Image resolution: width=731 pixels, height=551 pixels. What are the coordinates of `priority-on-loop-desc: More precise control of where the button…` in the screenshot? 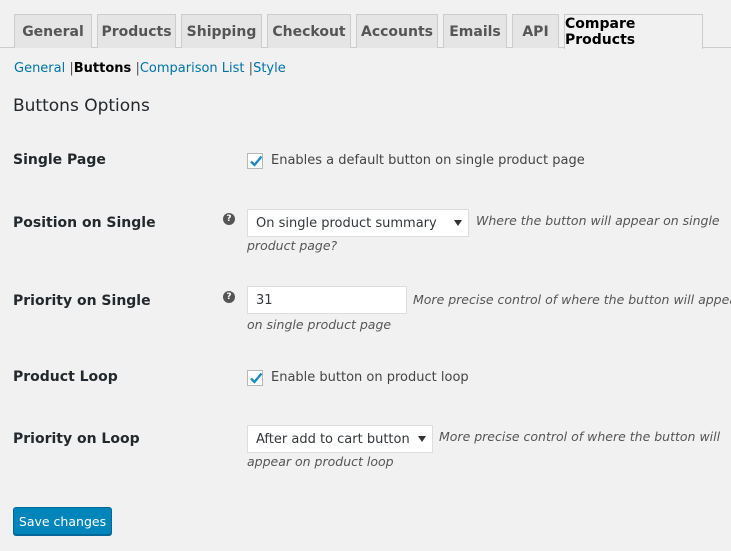 It's located at (580, 436).